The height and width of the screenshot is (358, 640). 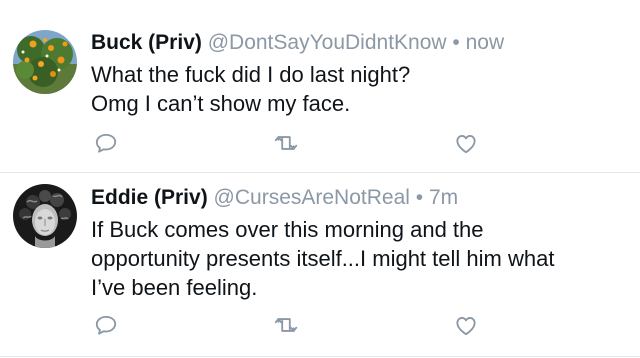 I want to click on display-name: Eddie (Priv), so click(x=149, y=197).